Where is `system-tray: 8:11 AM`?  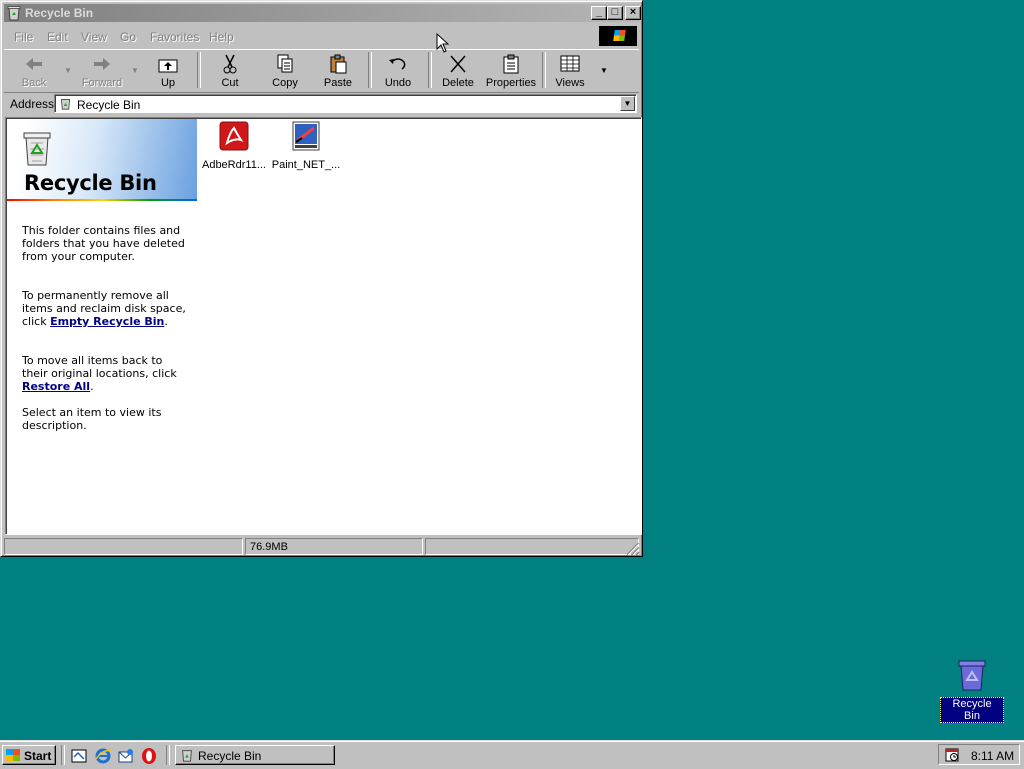
system-tray: 8:11 AM is located at coordinates (979, 754).